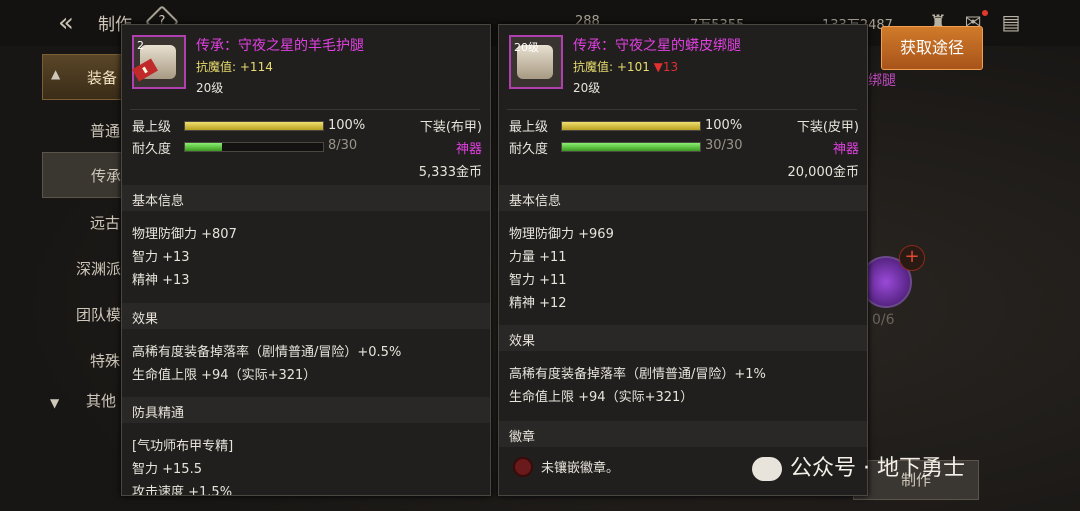  Describe the element at coordinates (280, 46) in the screenshot. I see `item-name: 传承：守夜之星的羊毛护腿` at that location.